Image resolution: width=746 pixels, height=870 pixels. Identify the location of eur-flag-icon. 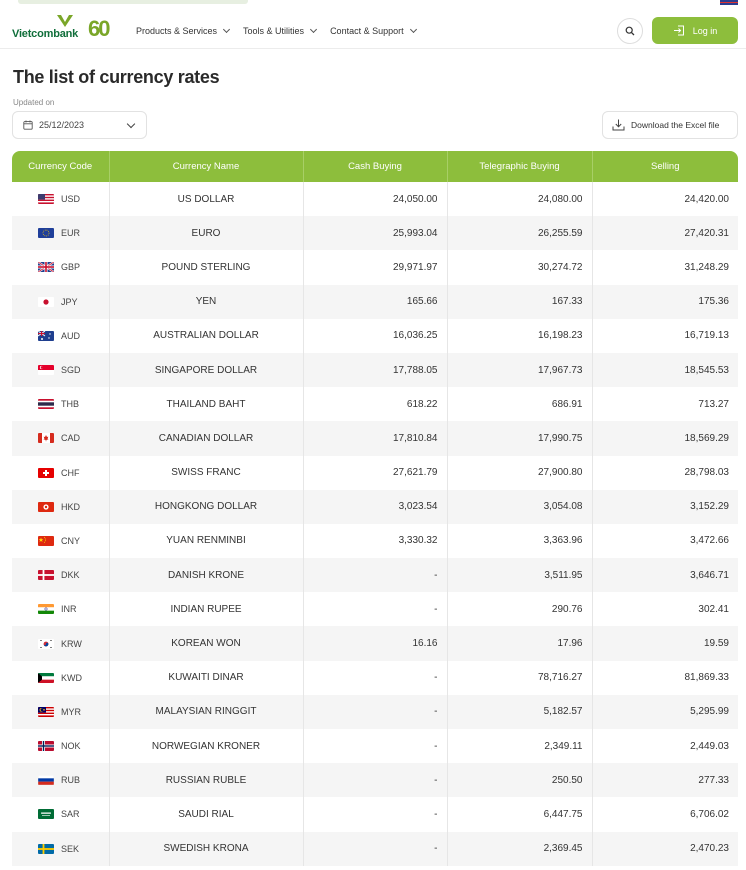
(46, 233).